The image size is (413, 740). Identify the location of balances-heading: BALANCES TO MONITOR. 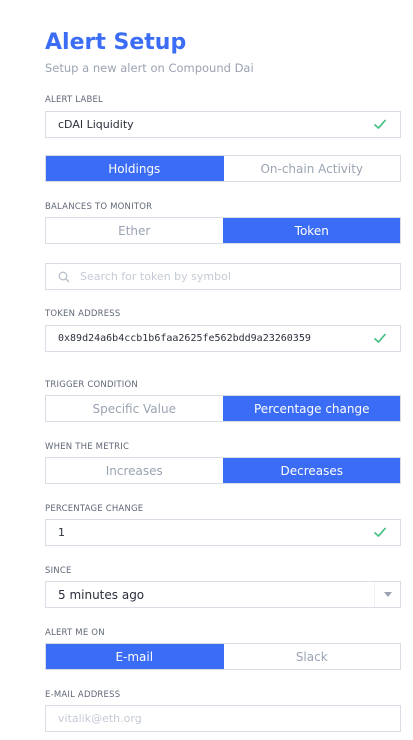
(99, 207).